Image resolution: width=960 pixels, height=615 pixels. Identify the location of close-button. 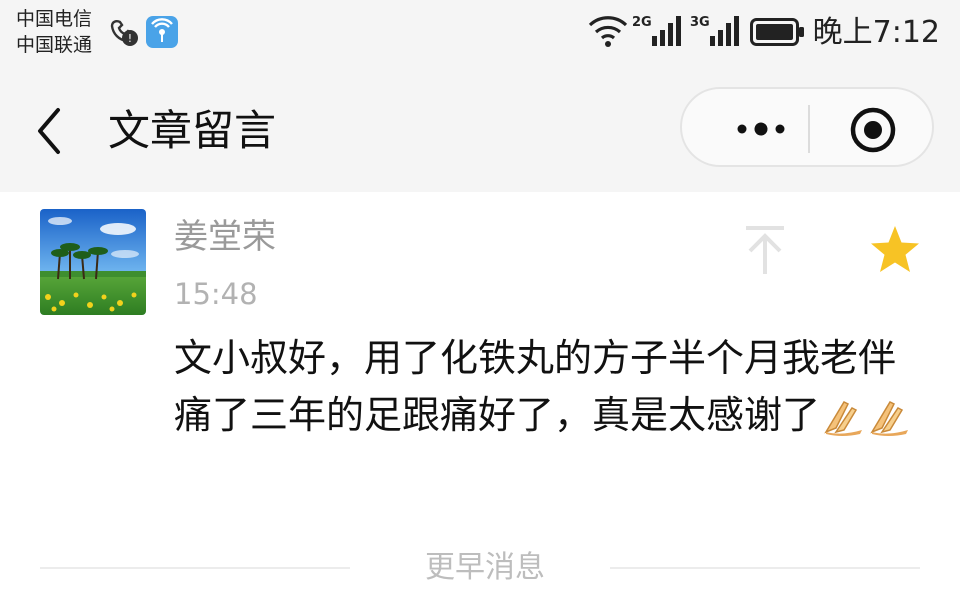
(873, 130).